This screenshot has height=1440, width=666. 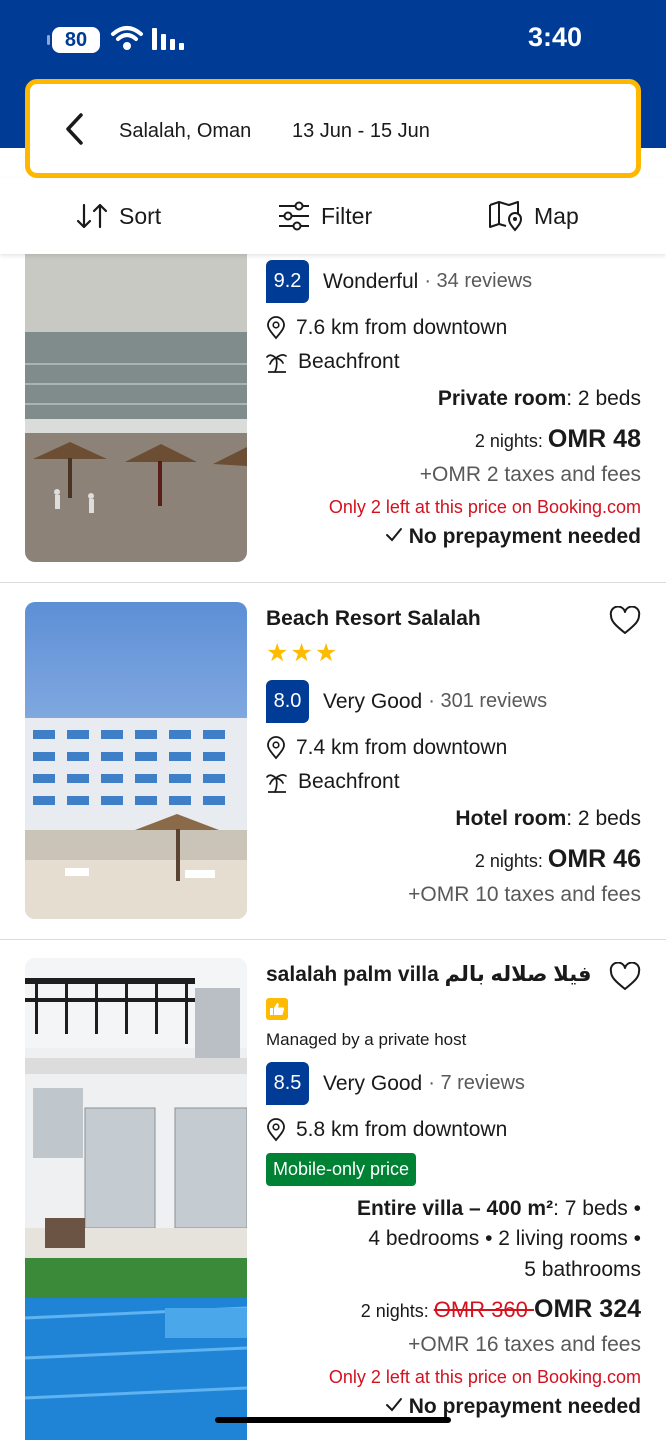 I want to click on taxes-text: +OMR 16 taxes and fees, so click(x=524, y=1344).